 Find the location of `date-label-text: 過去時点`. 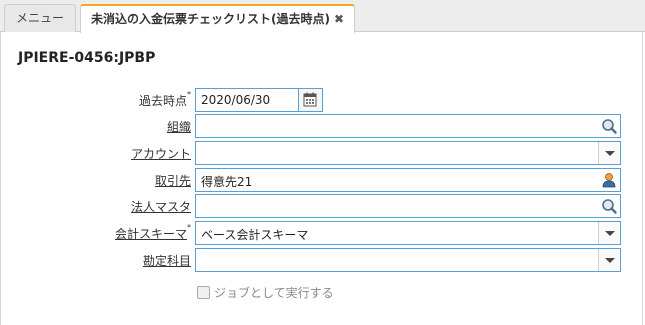

date-label-text: 過去時点 is located at coordinates (162, 101).